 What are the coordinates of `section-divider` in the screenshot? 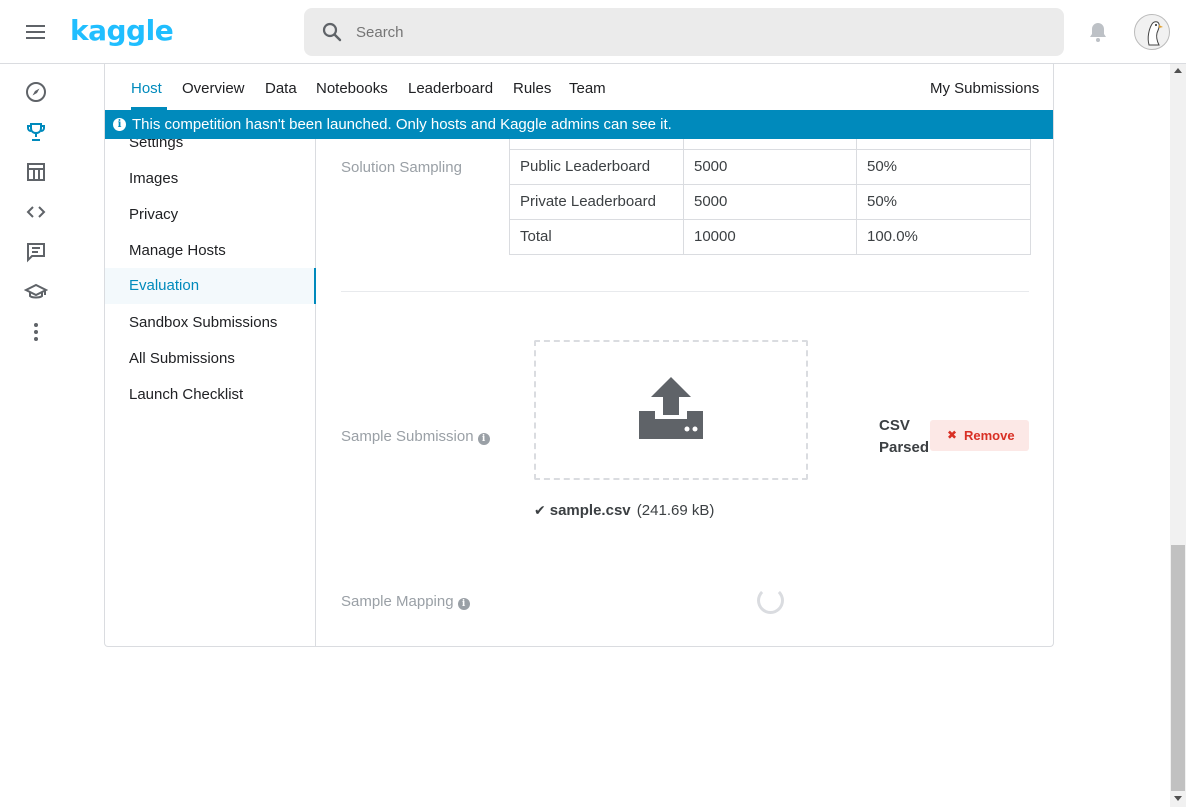 It's located at (685, 291).